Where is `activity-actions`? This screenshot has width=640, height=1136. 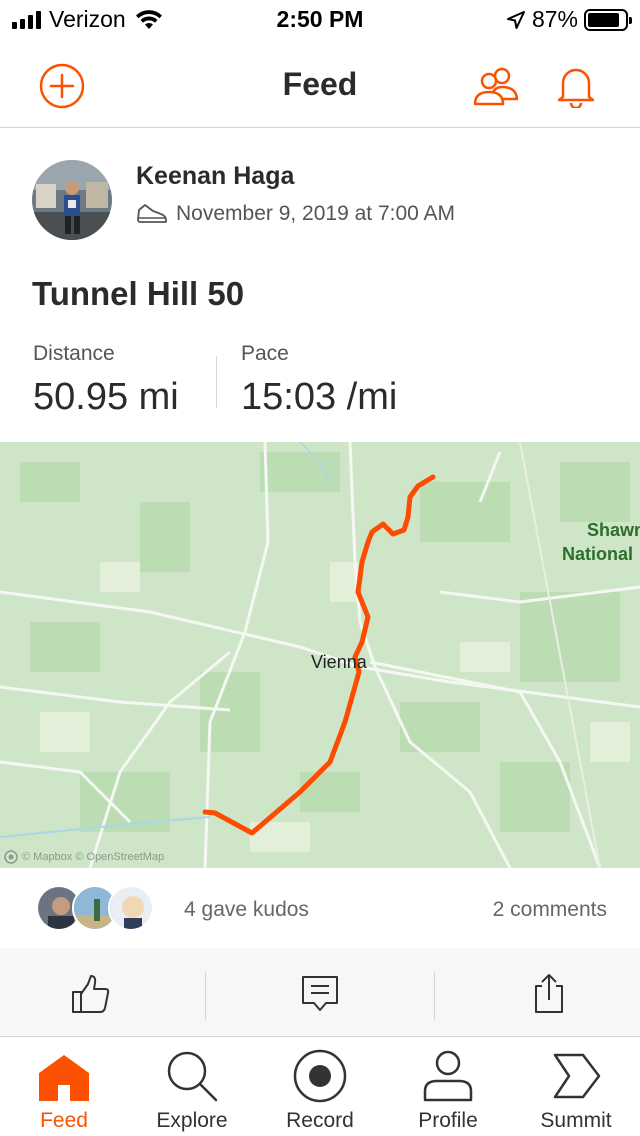
activity-actions is located at coordinates (320, 992).